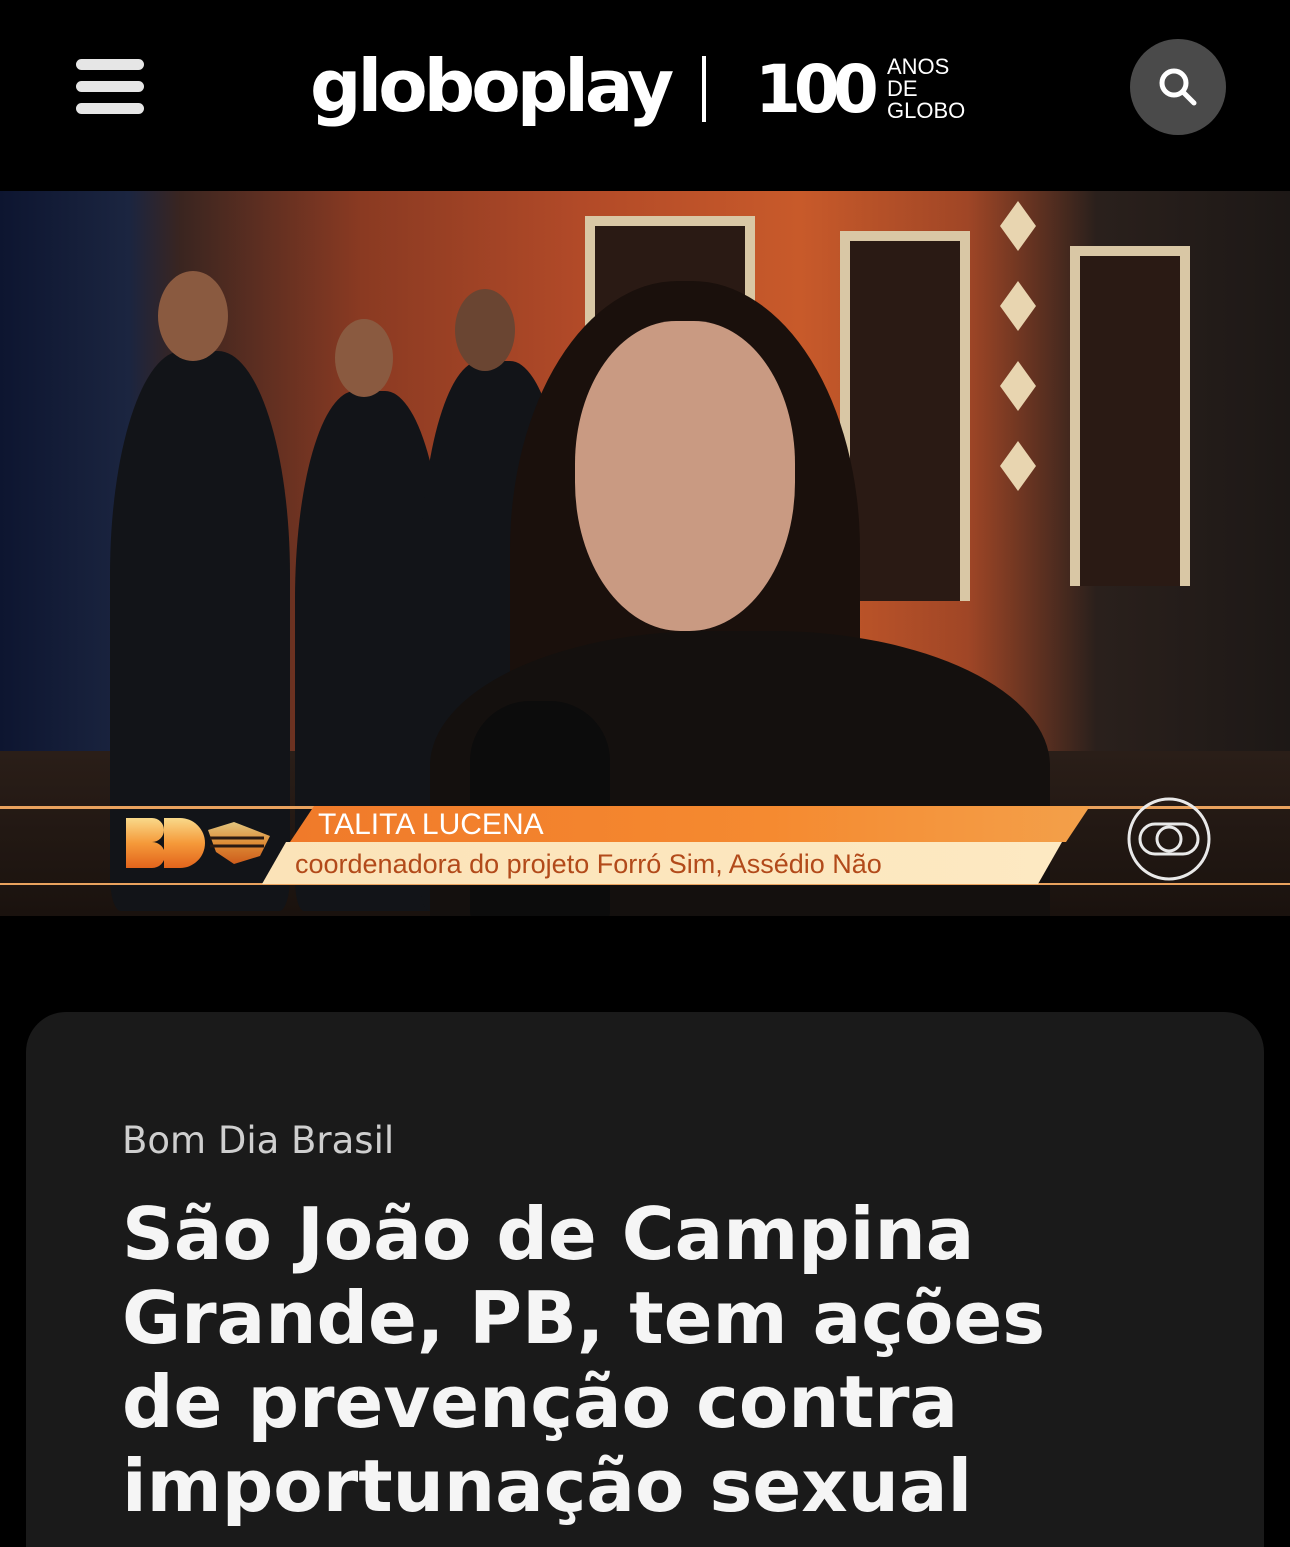 This screenshot has height=1547, width=1290. Describe the element at coordinates (926, 88) in the screenshot. I see `centenary-text: ANOS DE GLOBO` at that location.